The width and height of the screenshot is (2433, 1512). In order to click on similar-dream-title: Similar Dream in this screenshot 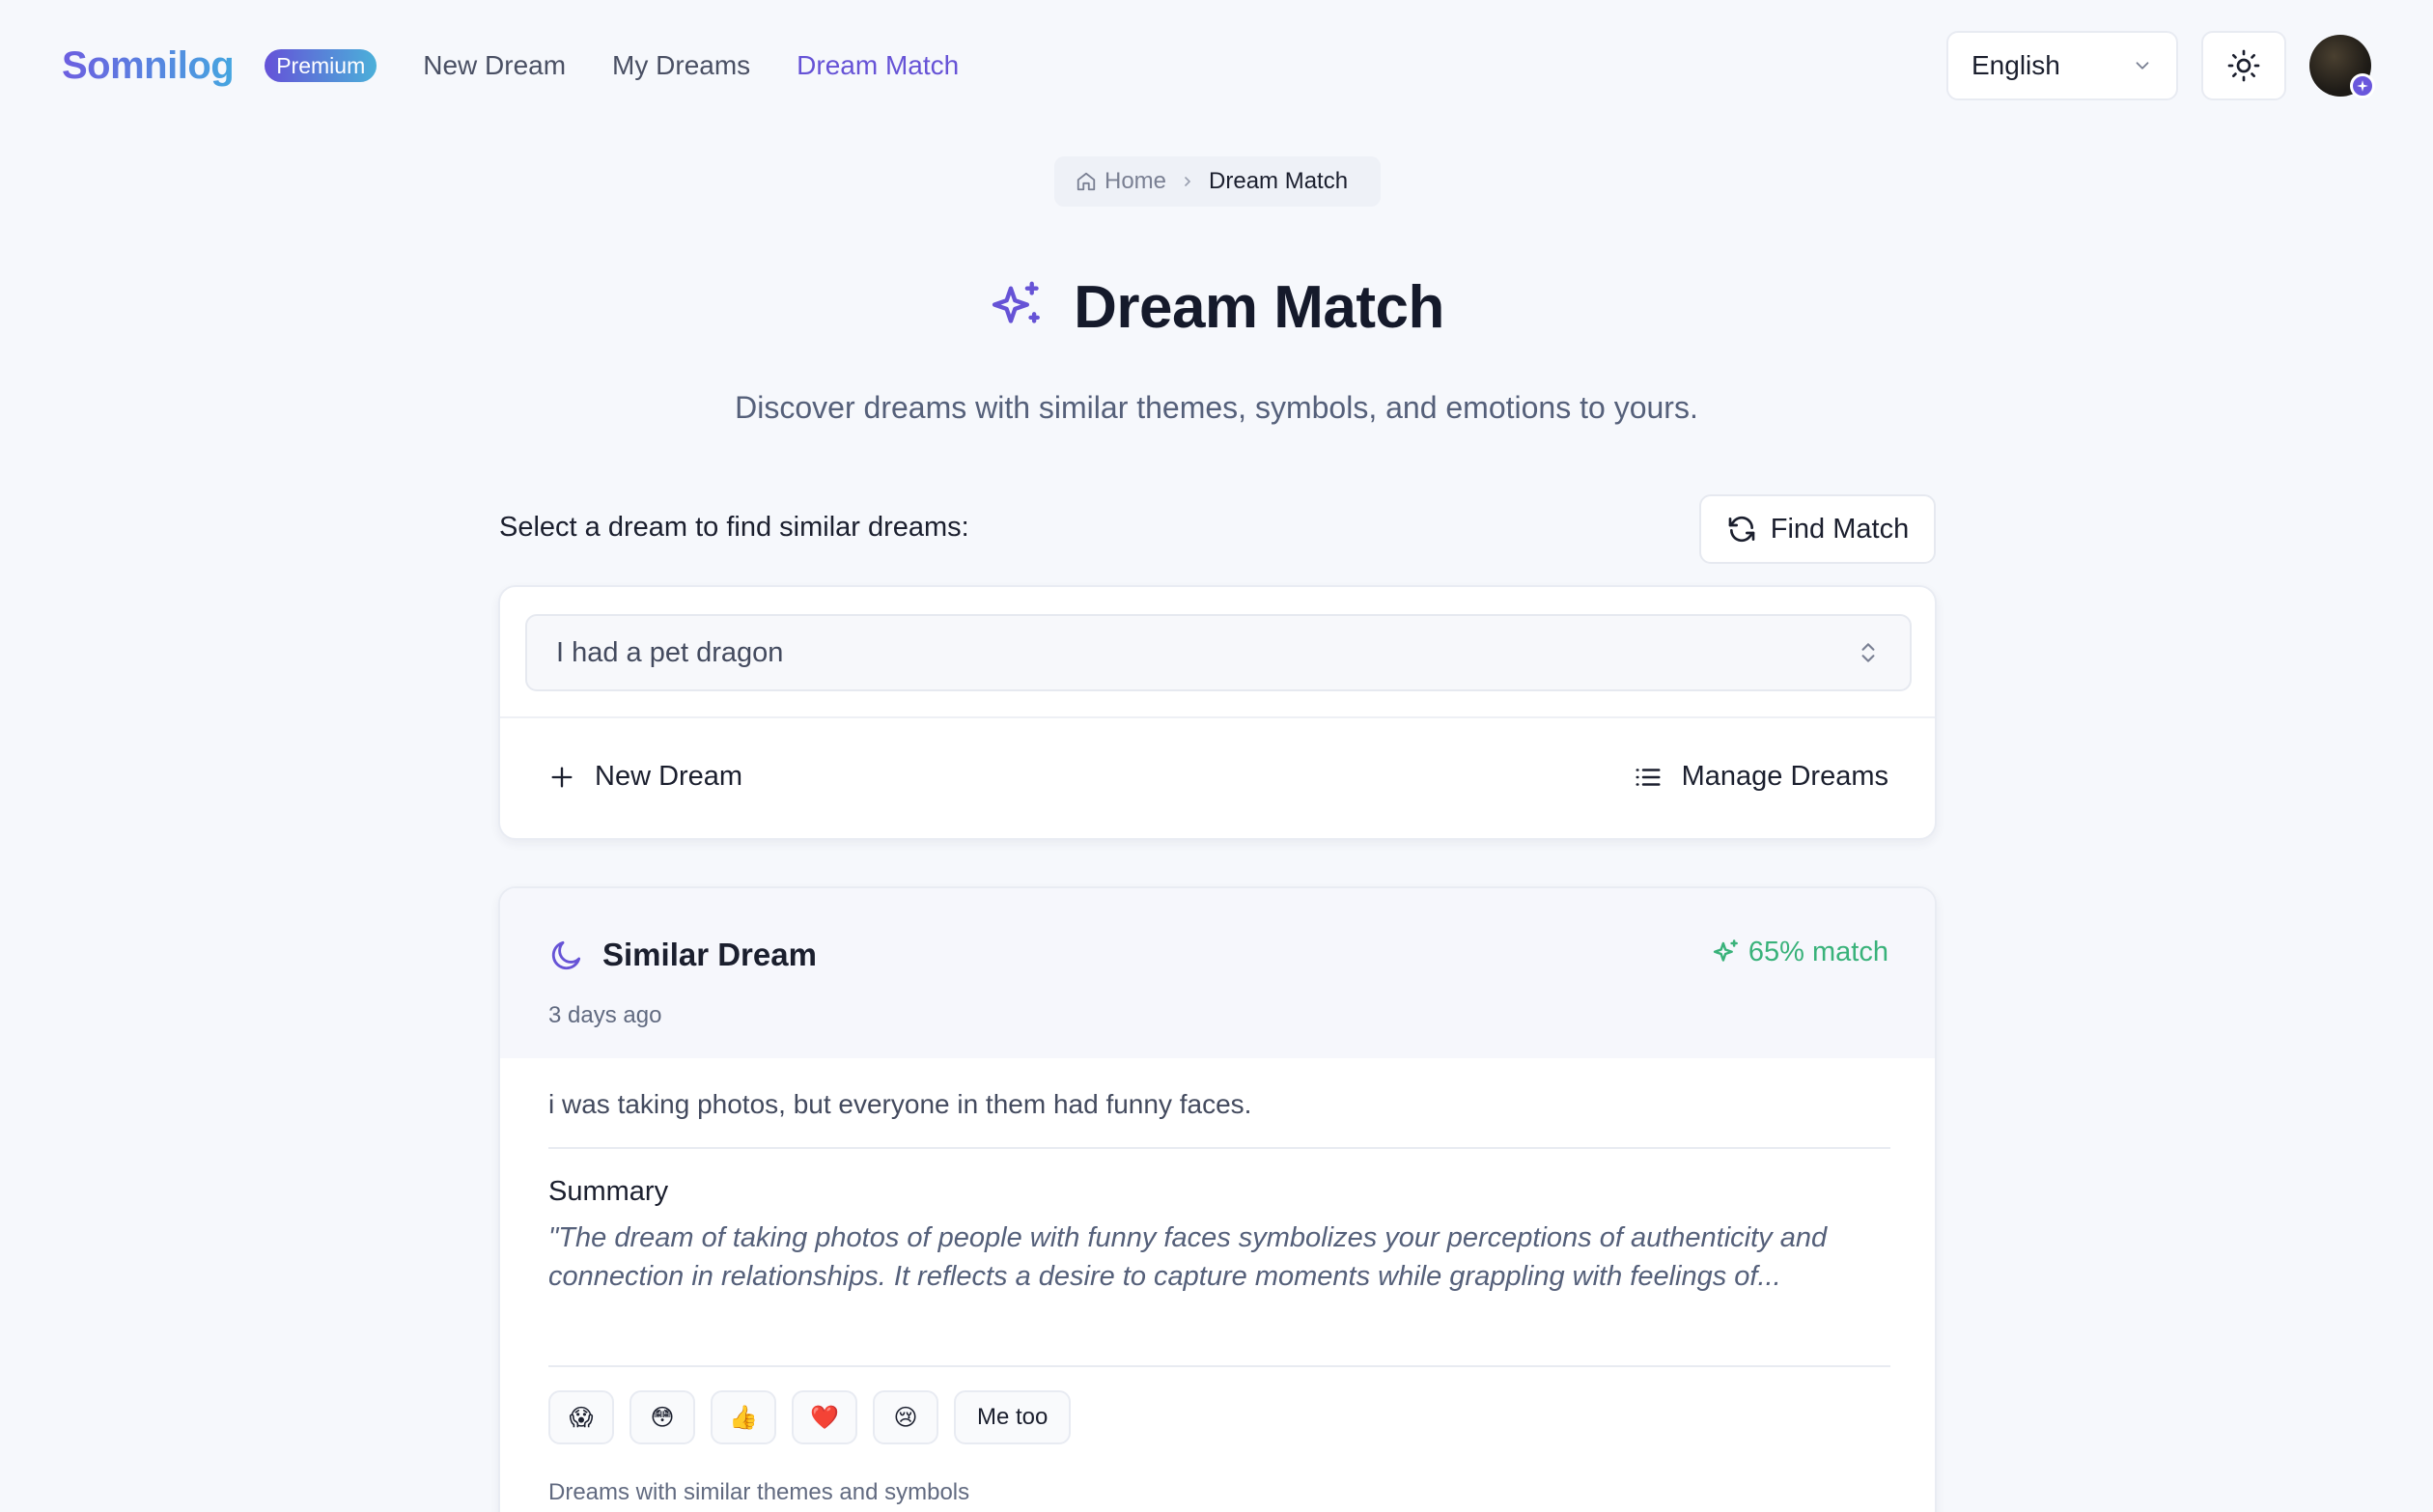, I will do `click(710, 955)`.